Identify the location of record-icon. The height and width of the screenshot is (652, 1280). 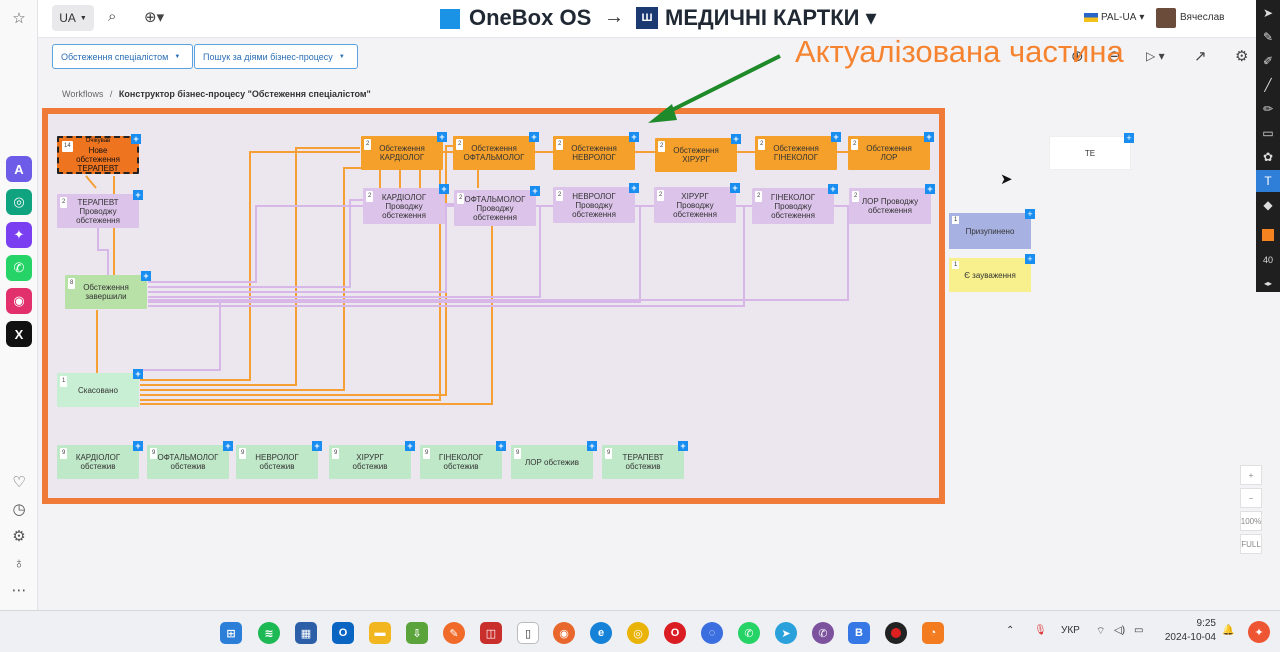
(896, 633).